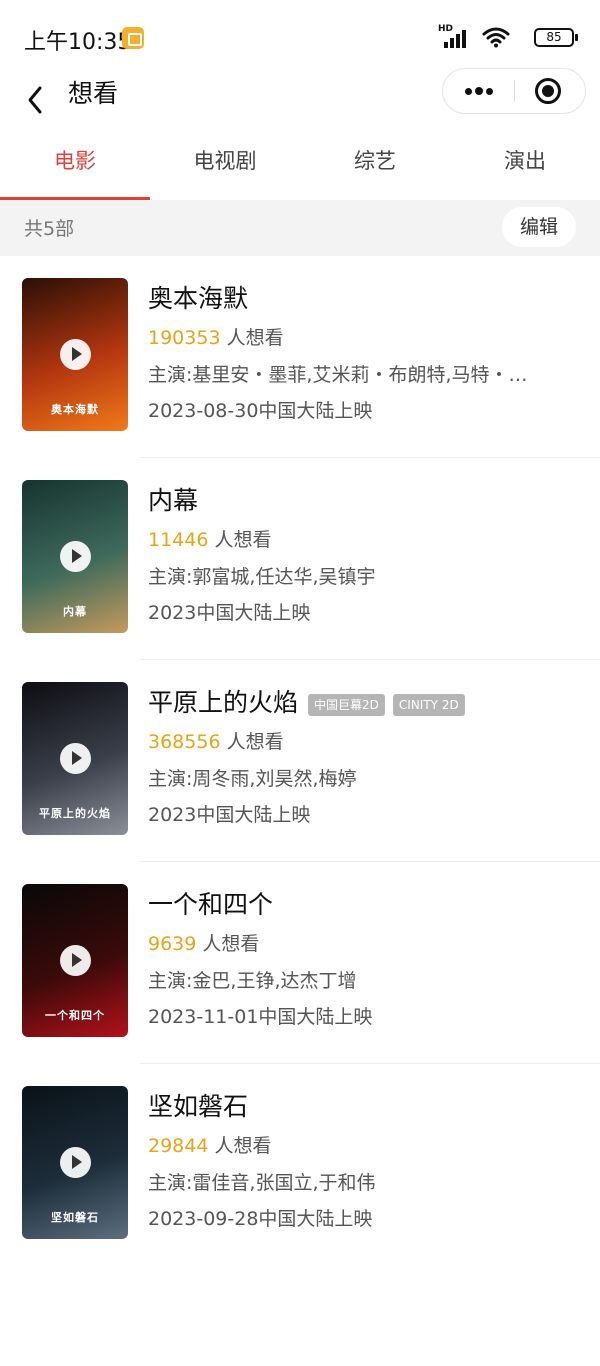 This screenshot has height=1366, width=600. I want to click on movie-title: 一个和四个, so click(215, 905).